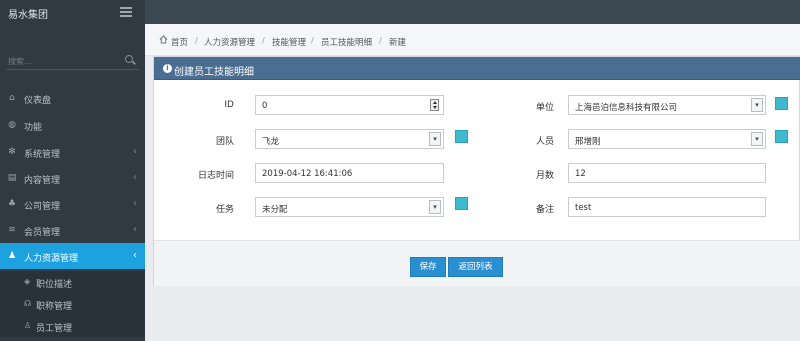 This screenshot has width=800, height=341. What do you see at coordinates (544, 176) in the screenshot?
I see `months-label: 月数` at bounding box center [544, 176].